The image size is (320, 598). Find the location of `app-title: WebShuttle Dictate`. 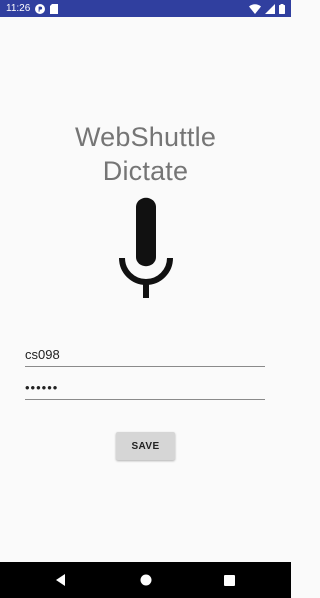

app-title: WebShuttle Dictate is located at coordinates (145, 154).